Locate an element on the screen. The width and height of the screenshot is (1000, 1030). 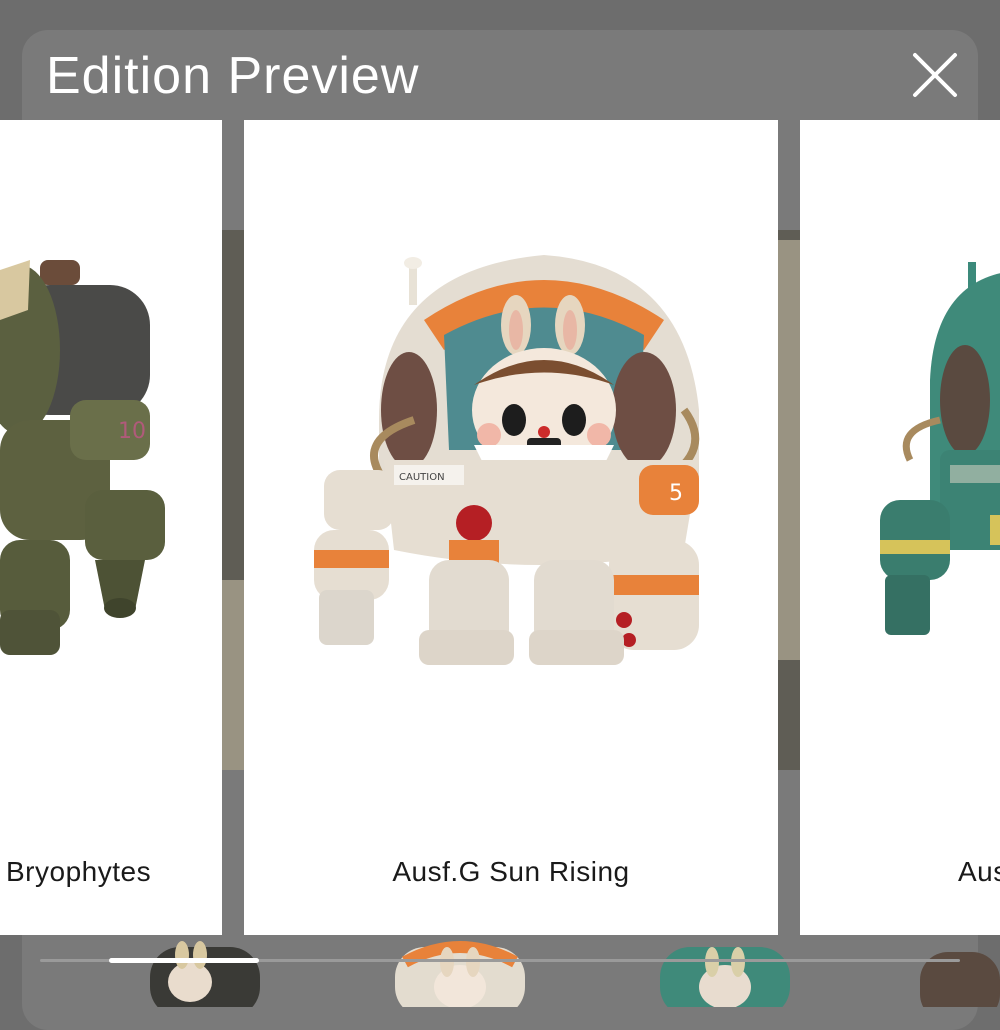
close-icon is located at coordinates (935, 75).